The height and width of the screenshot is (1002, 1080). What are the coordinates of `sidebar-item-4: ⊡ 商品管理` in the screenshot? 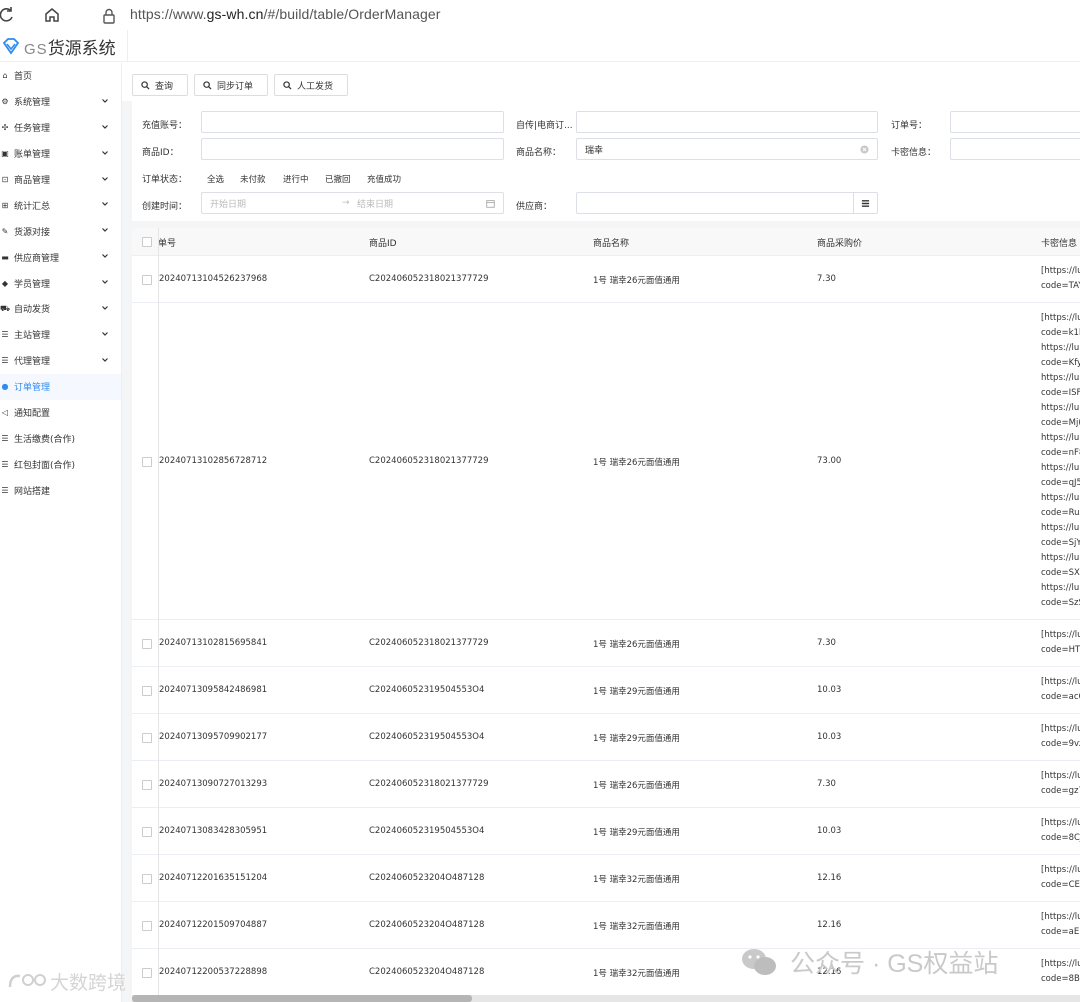 It's located at (60, 180).